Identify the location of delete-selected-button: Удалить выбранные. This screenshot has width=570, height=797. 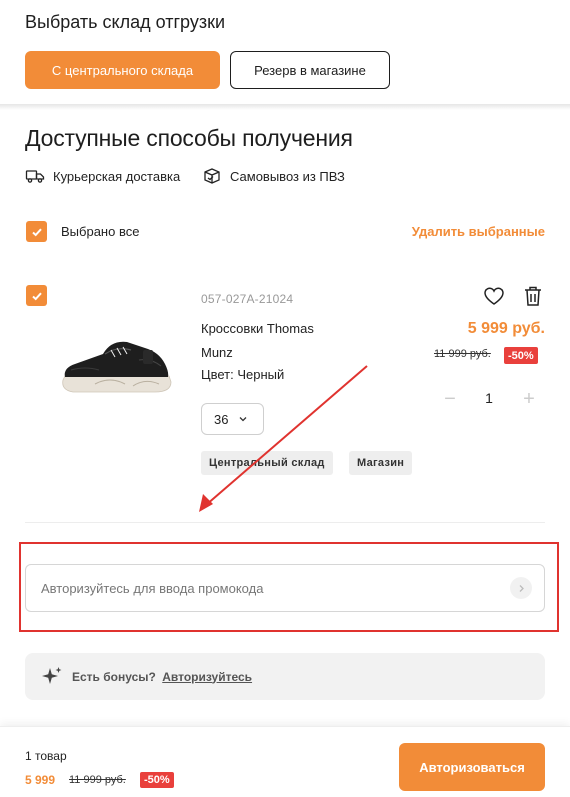
(478, 231).